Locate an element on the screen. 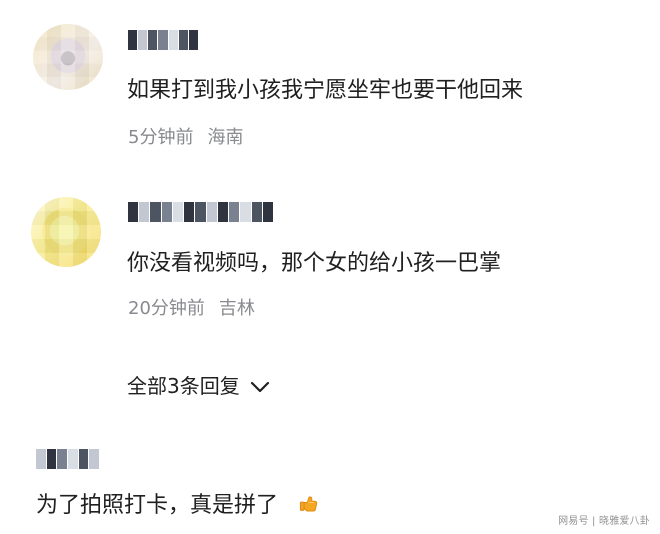 The width and height of the screenshot is (660, 534). comment-text: 如果打到我小孩我宁愿坐牢也要干他回来 is located at coordinates (325, 90).